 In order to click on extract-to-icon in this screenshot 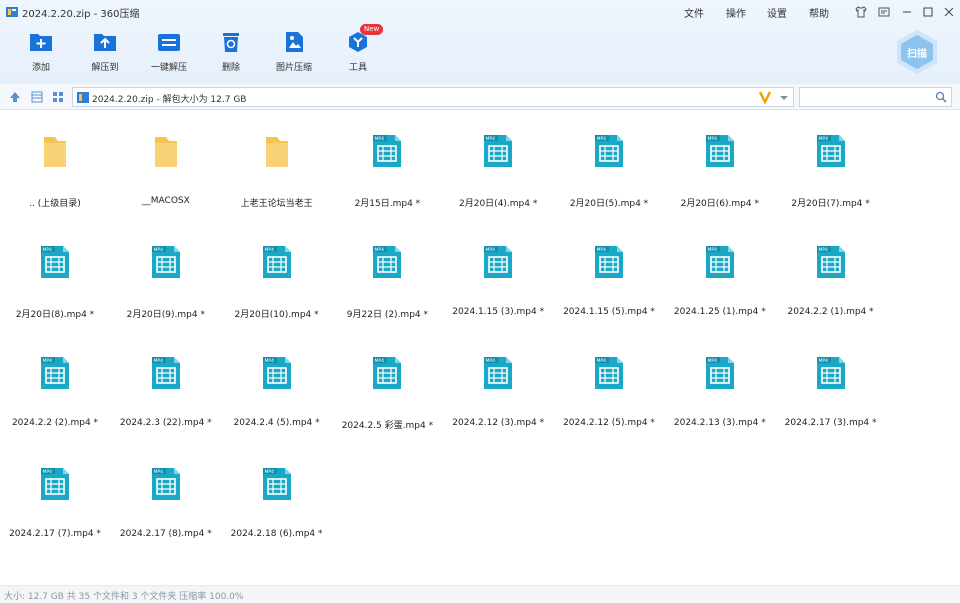, I will do `click(105, 42)`.